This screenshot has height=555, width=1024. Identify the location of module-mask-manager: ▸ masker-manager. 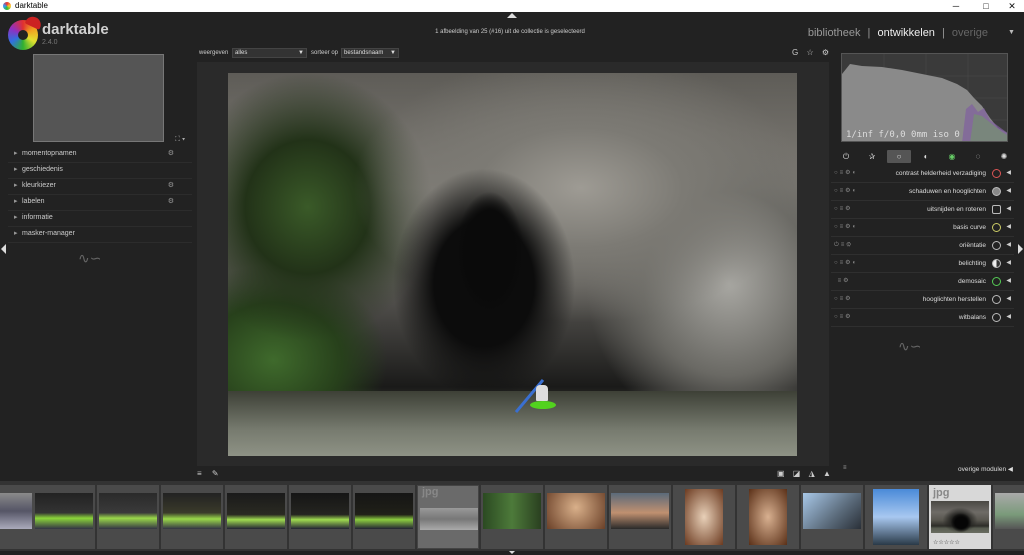
(100, 235).